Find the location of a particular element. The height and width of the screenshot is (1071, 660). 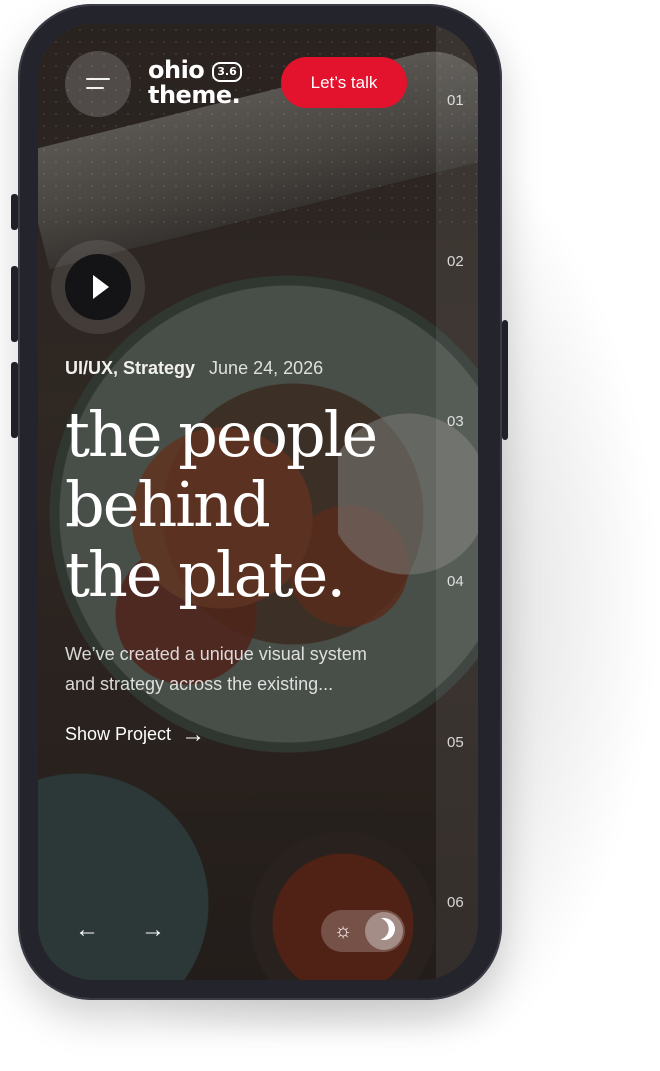

slide-number-03: 03 is located at coordinates (455, 421).